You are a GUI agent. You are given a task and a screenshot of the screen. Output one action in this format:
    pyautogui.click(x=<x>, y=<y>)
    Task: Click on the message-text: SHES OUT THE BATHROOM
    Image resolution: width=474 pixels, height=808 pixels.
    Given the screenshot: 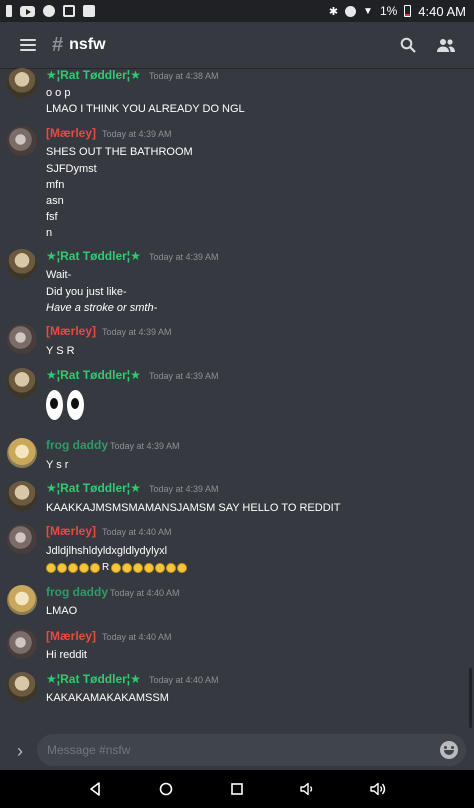 What is the action you would take?
    pyautogui.click(x=119, y=152)
    